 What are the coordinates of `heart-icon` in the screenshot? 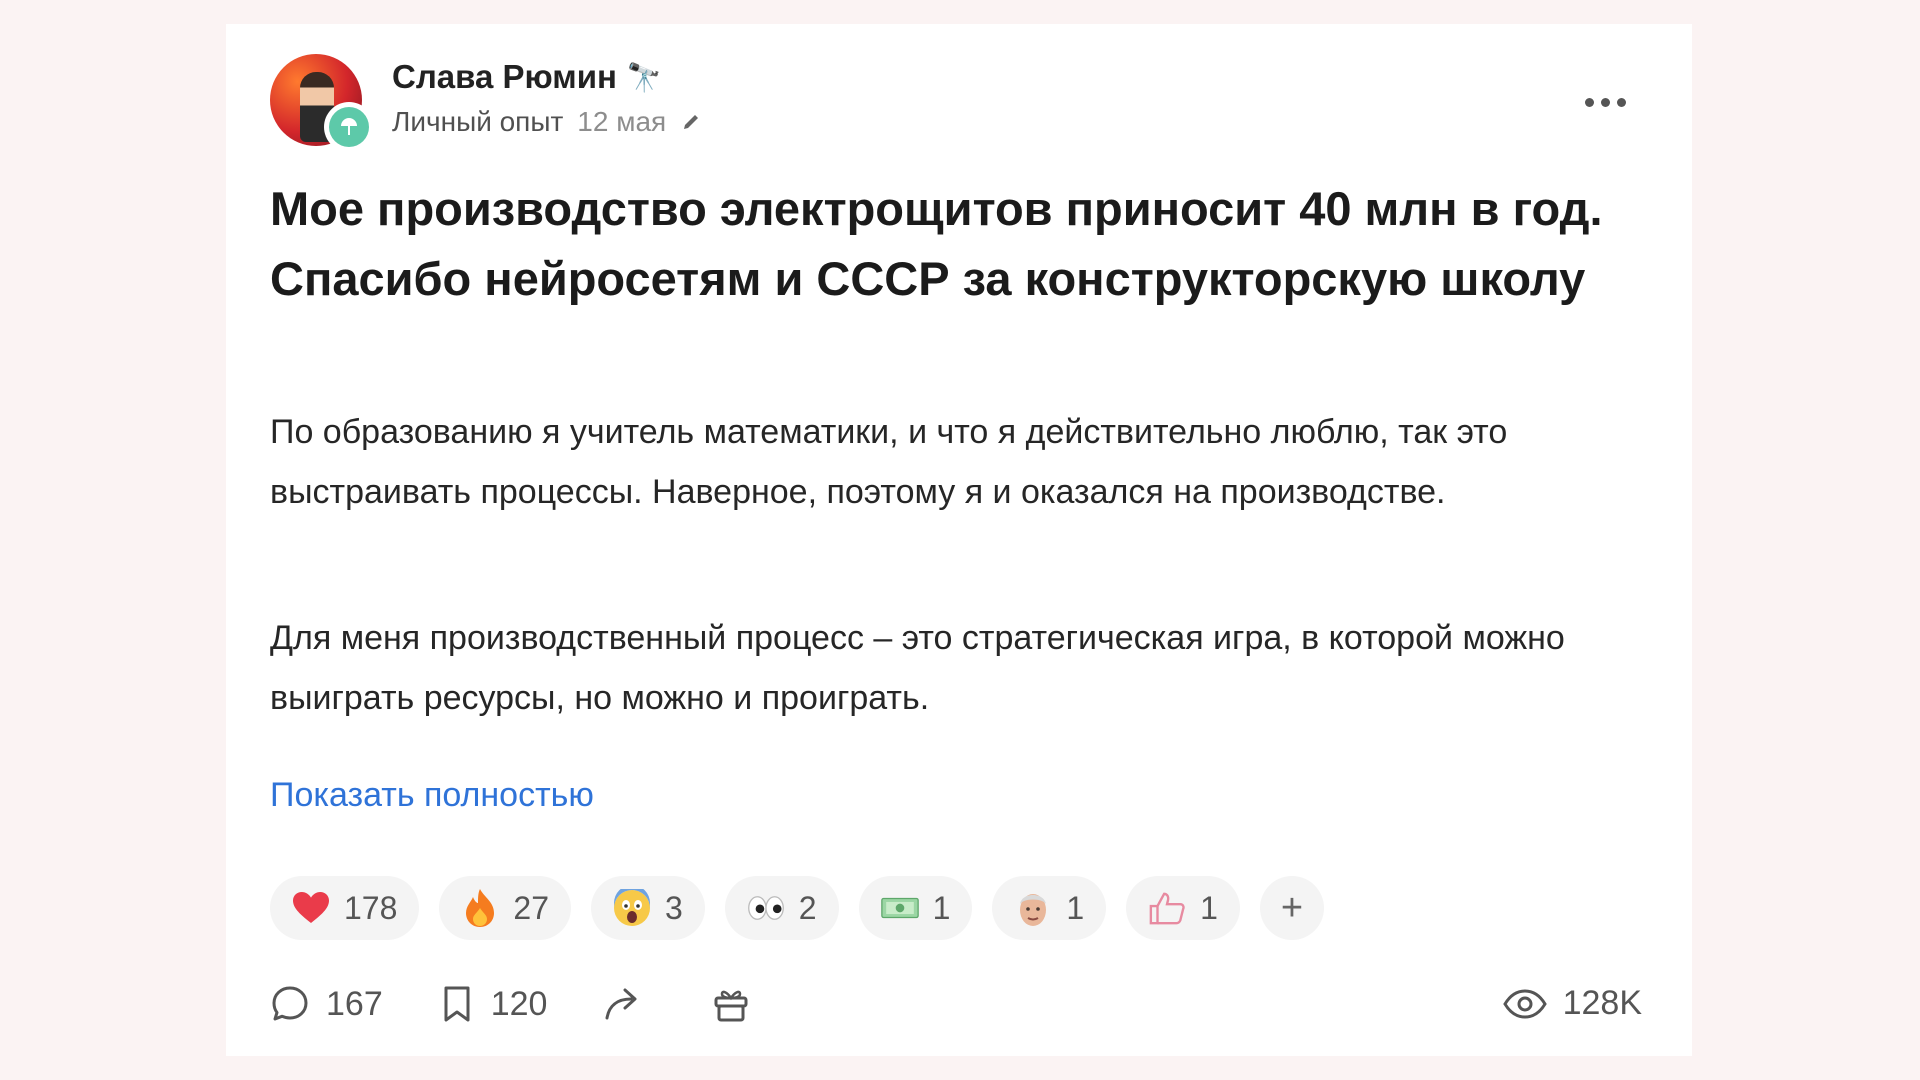 It's located at (311, 908).